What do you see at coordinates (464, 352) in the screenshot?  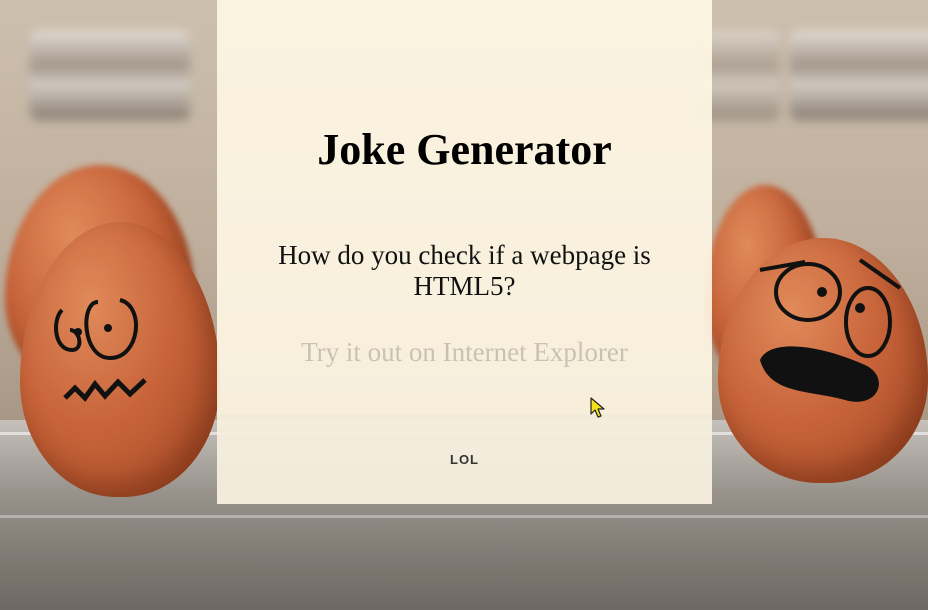 I see `joke-punchline: Try it out on Internet Explorer` at bounding box center [464, 352].